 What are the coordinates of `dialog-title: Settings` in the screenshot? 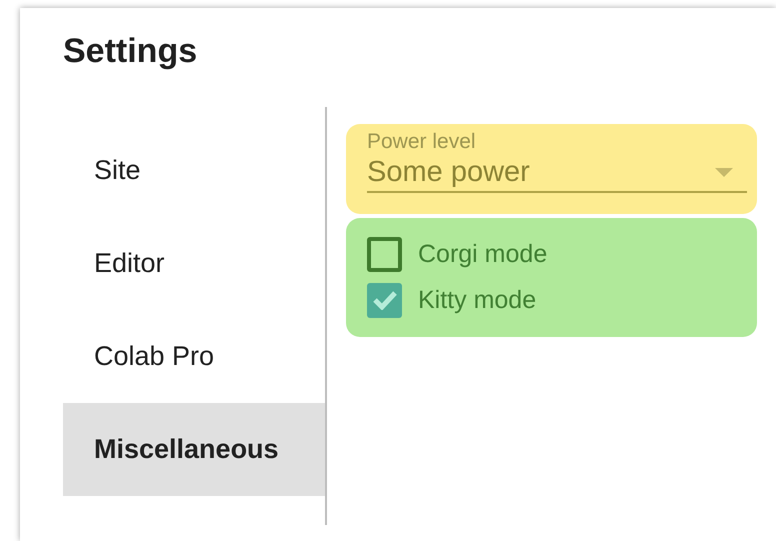 It's located at (130, 51).